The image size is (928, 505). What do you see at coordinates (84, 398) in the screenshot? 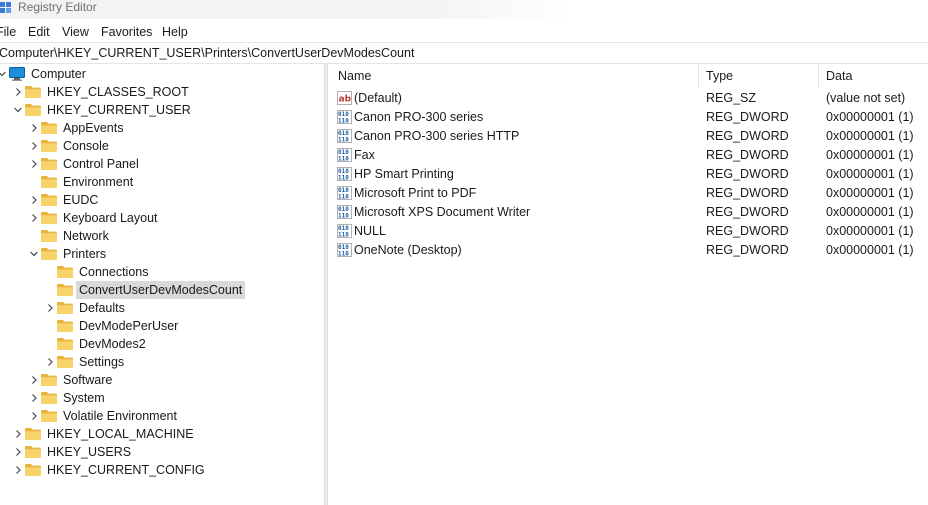
I see `tree-item-label: System` at bounding box center [84, 398].